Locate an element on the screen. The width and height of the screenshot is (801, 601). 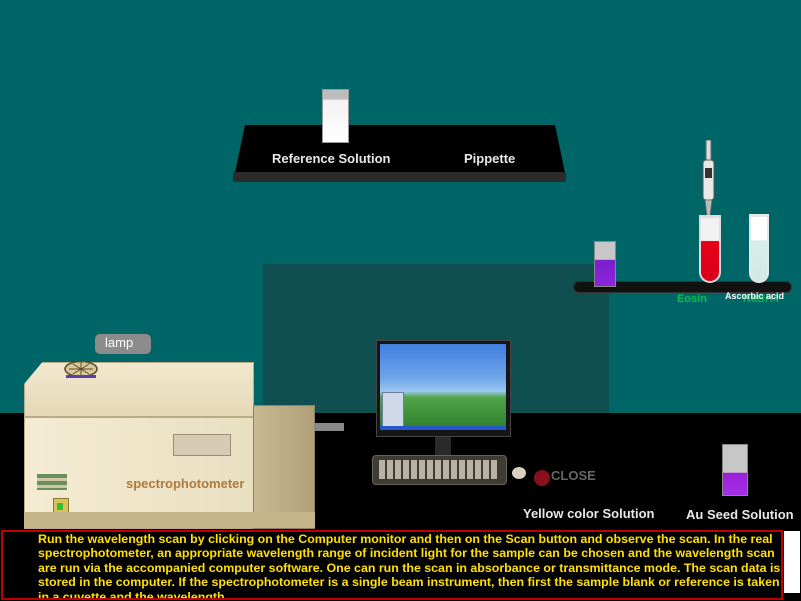
eosin-test-tube is located at coordinates (710, 249).